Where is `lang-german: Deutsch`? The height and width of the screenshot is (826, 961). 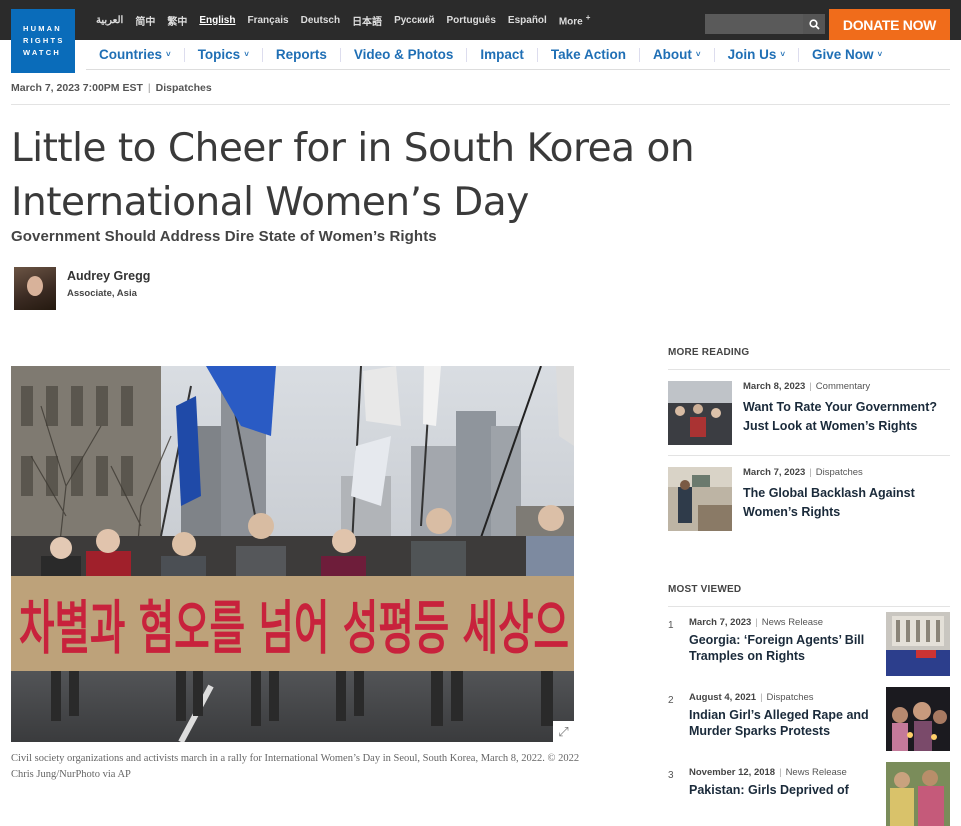
lang-german: Deutsch is located at coordinates (320, 20).